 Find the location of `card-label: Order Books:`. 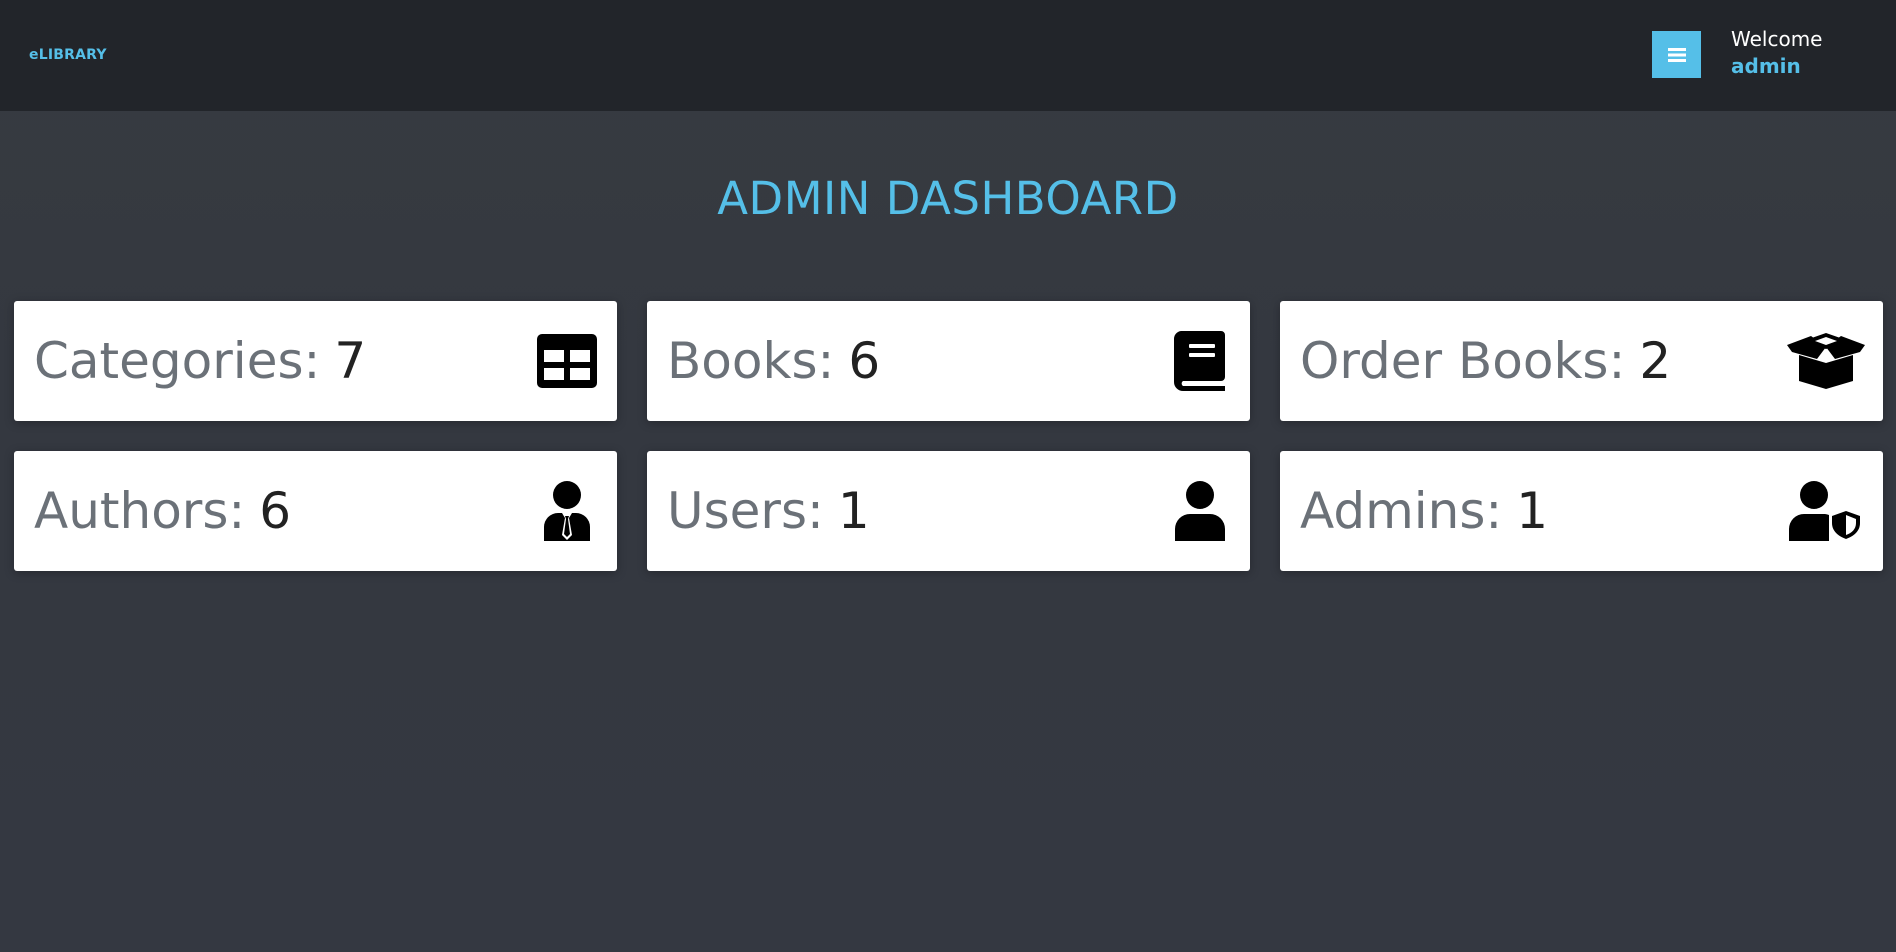

card-label: Order Books: is located at coordinates (1463, 361).